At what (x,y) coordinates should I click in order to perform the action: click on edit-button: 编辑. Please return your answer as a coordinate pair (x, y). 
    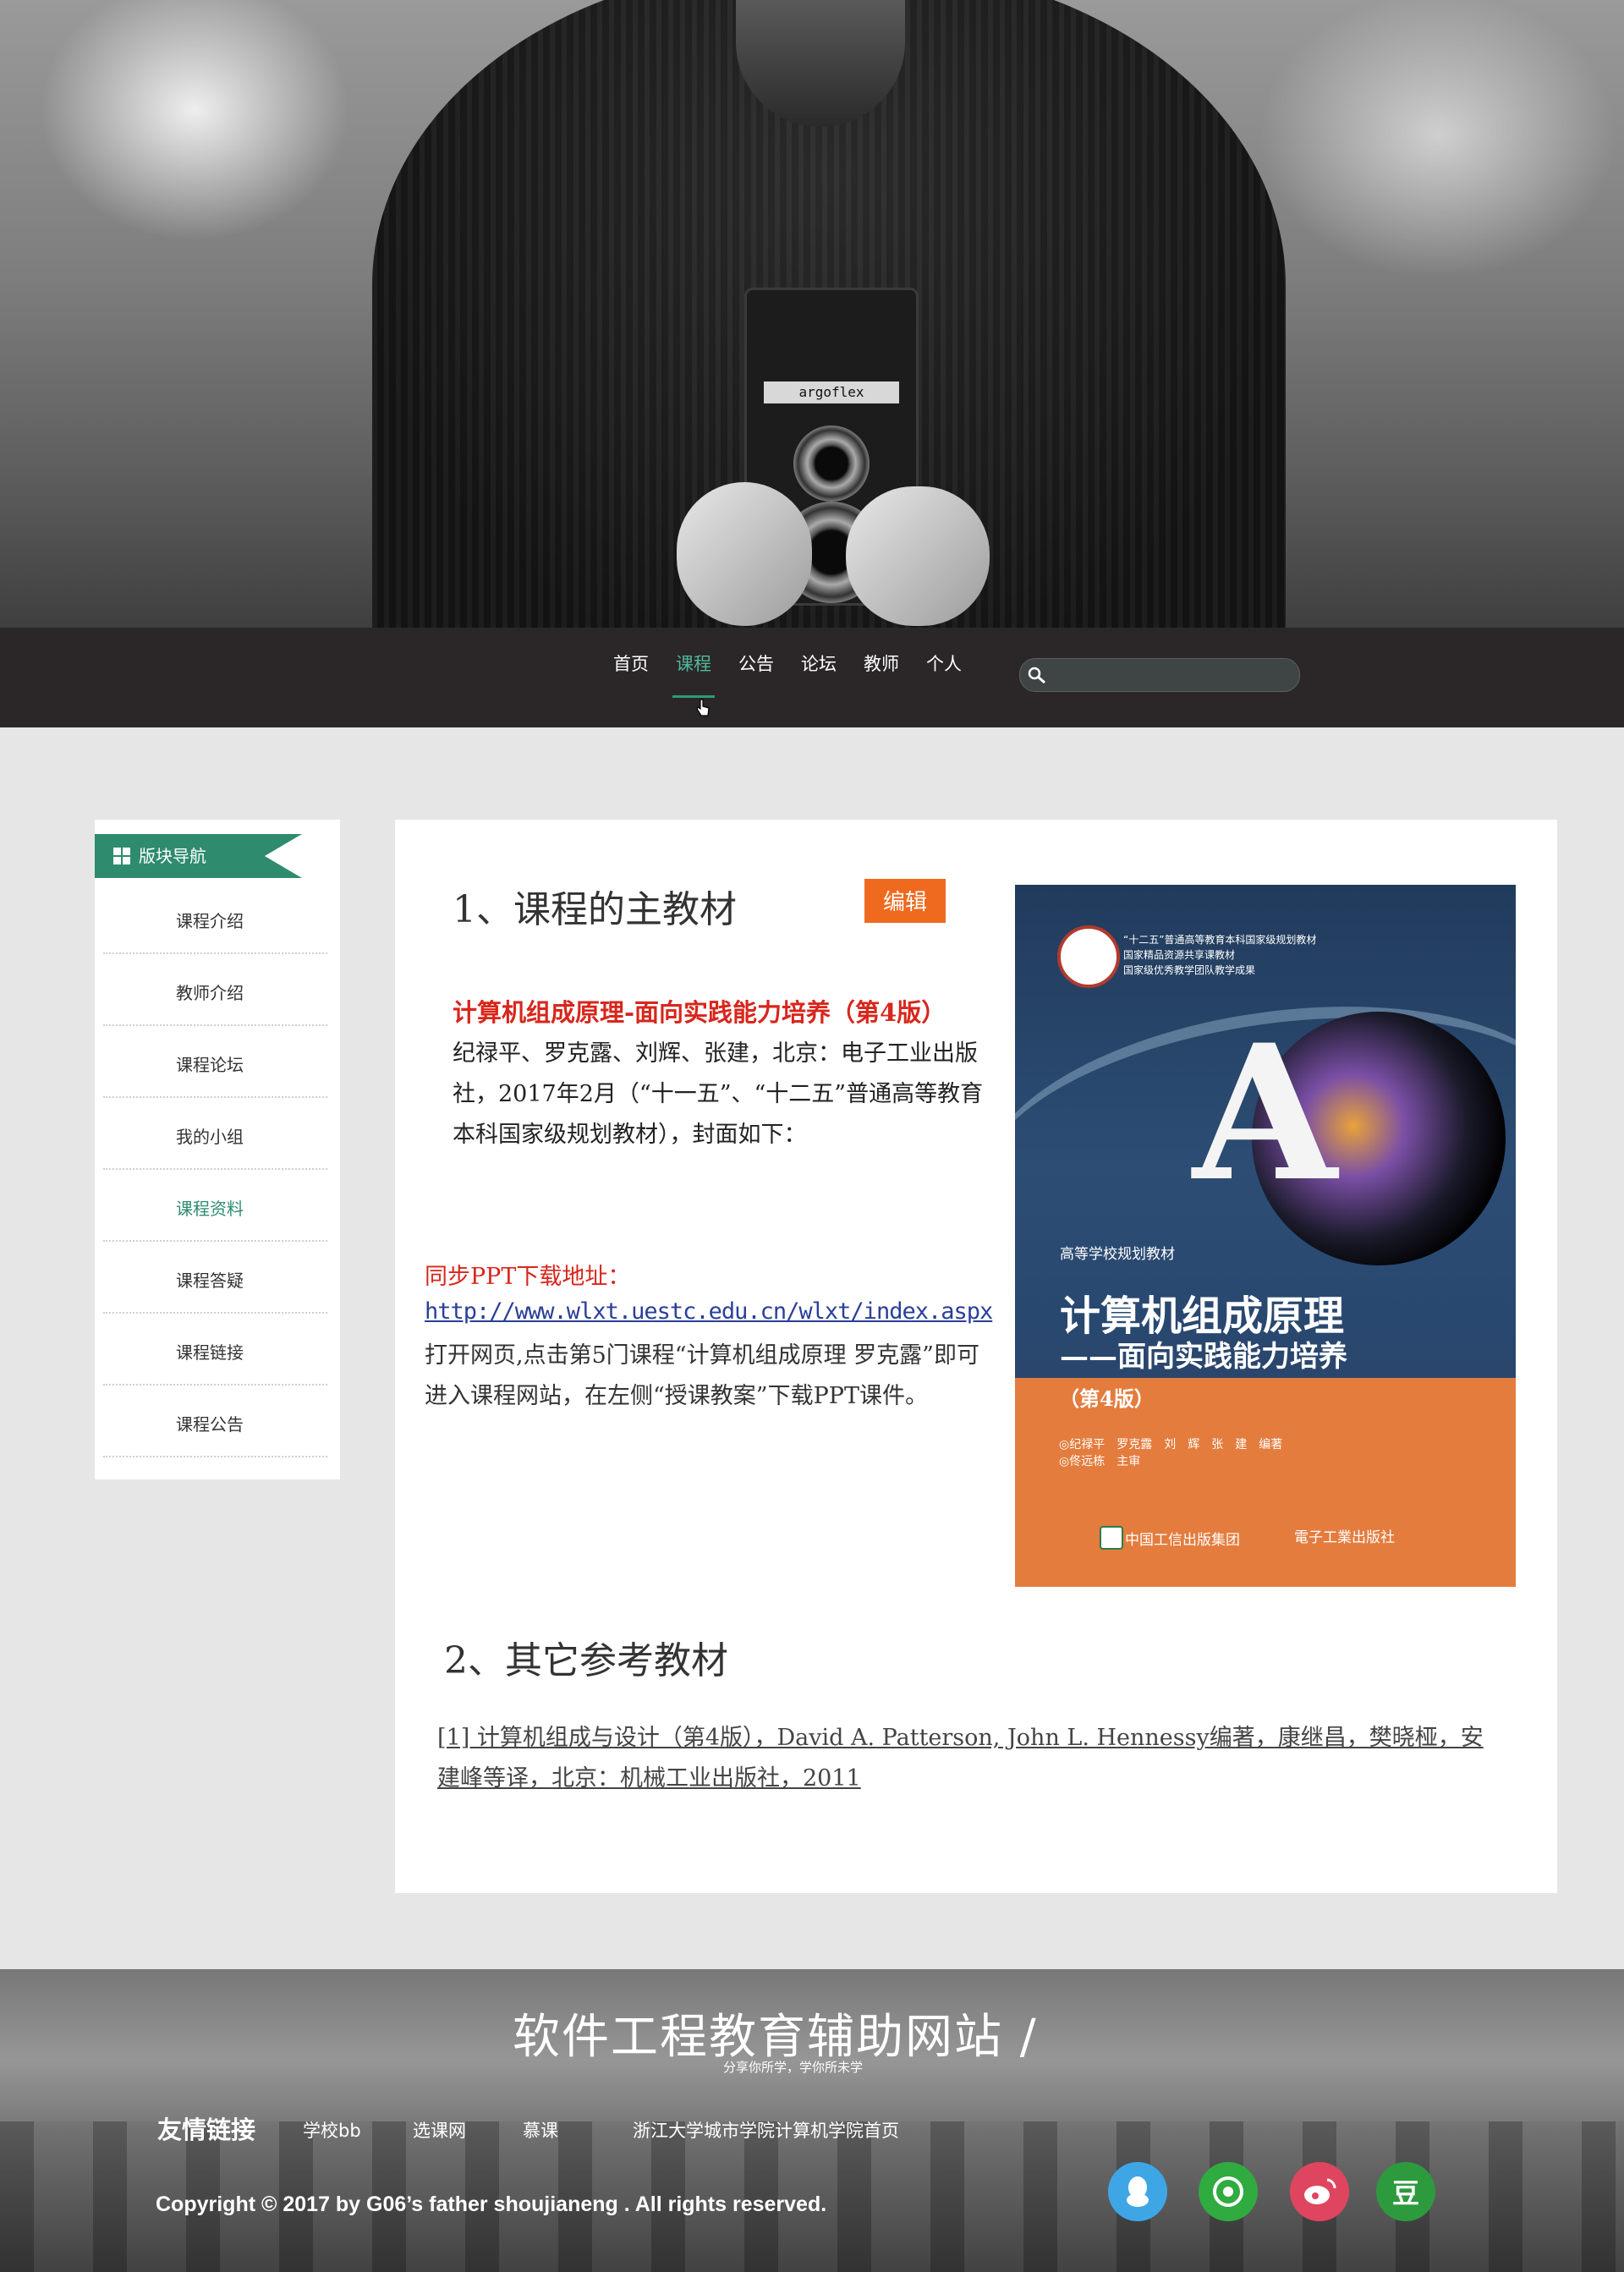
    Looking at the image, I should click on (905, 901).